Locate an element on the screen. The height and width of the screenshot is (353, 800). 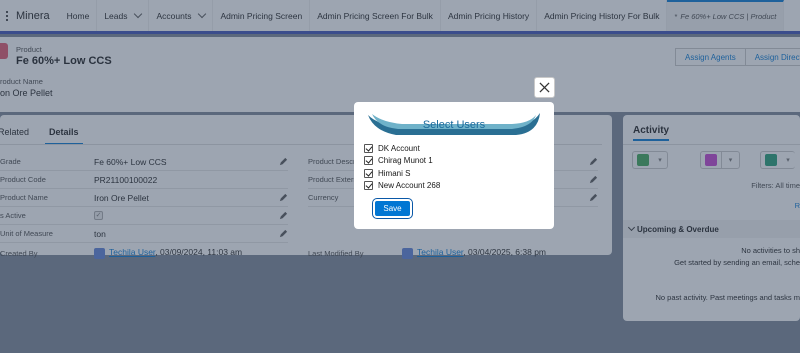
user-option: Chirag Munot 1 is located at coordinates (402, 161).